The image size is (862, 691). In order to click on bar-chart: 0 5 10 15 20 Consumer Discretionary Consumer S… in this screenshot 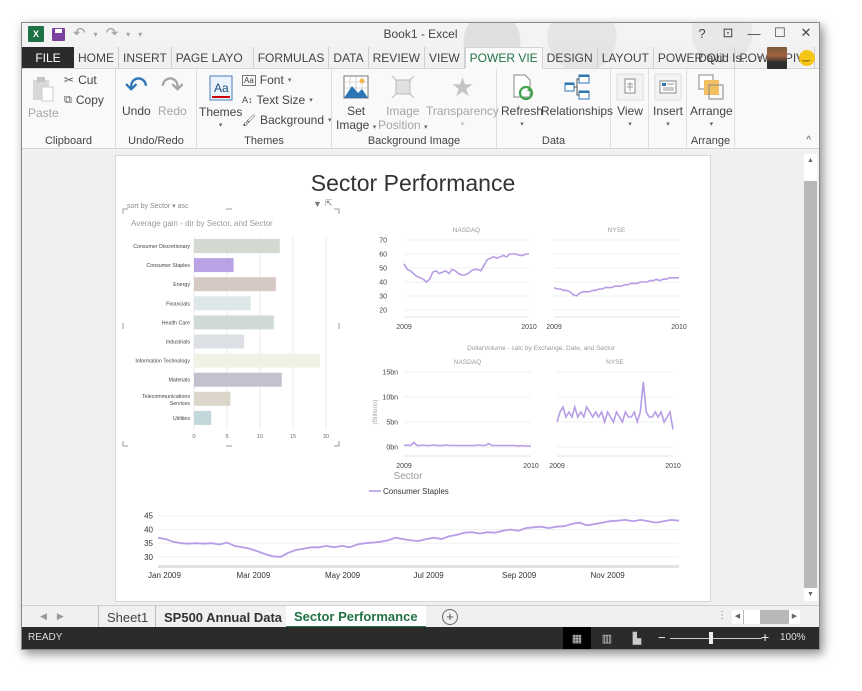, I will do `click(231, 338)`.